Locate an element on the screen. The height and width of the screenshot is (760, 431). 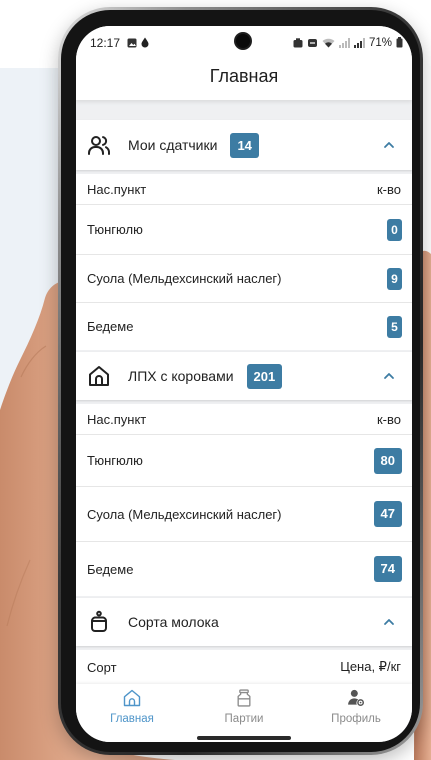
count-badge: 47 is located at coordinates (387, 514).